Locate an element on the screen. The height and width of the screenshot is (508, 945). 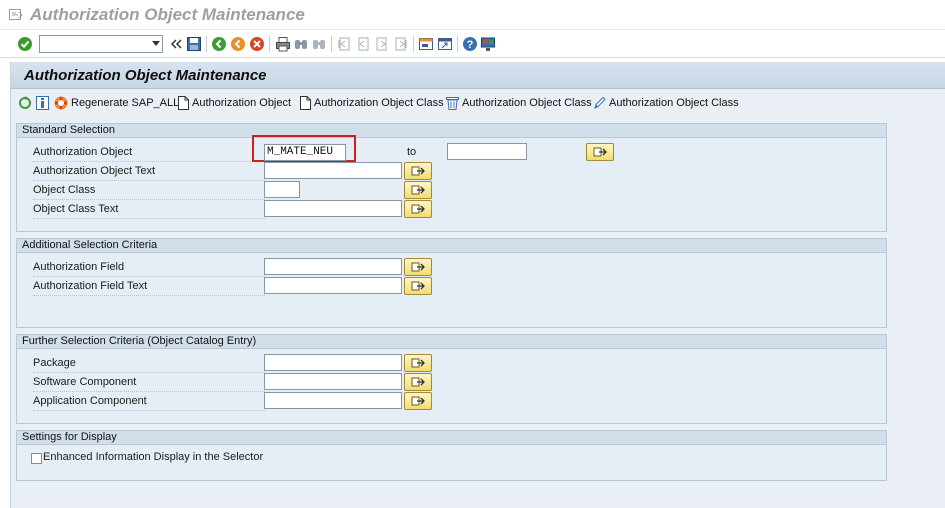
authorization-object-to-input is located at coordinates (487, 151).